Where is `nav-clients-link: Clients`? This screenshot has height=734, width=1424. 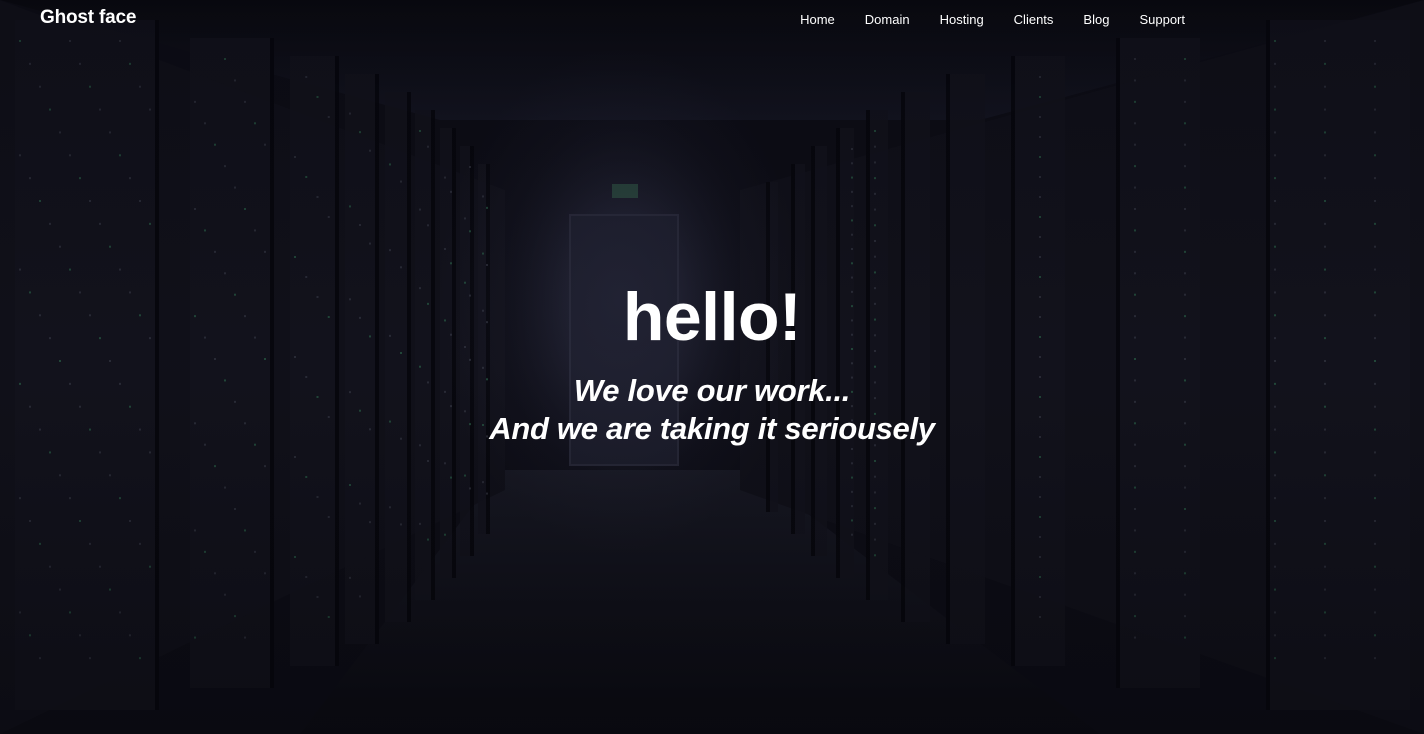
nav-clients-link: Clients is located at coordinates (1034, 19).